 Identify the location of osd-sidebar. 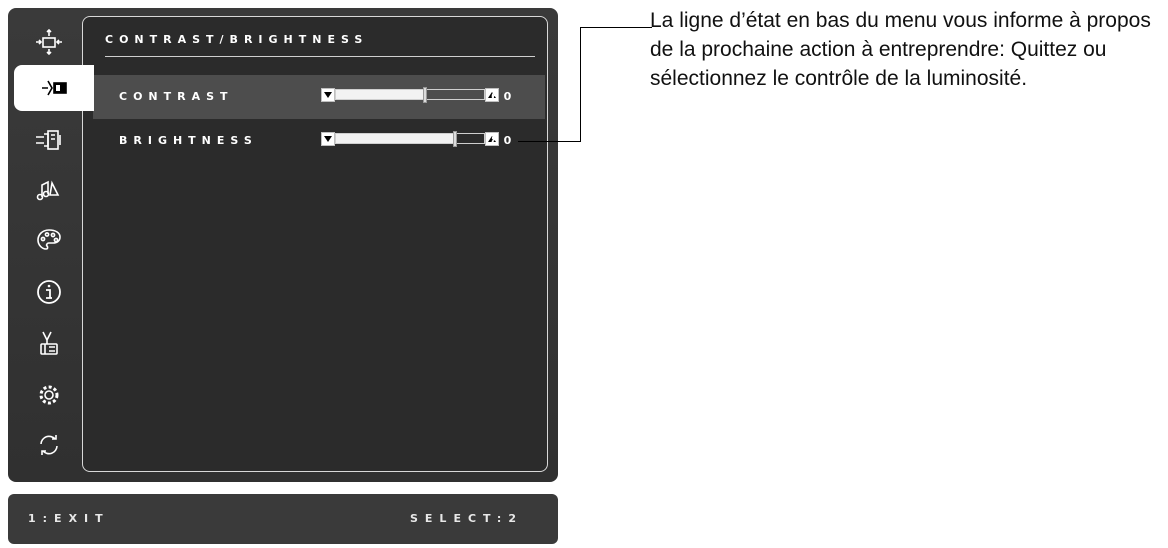
(51, 245).